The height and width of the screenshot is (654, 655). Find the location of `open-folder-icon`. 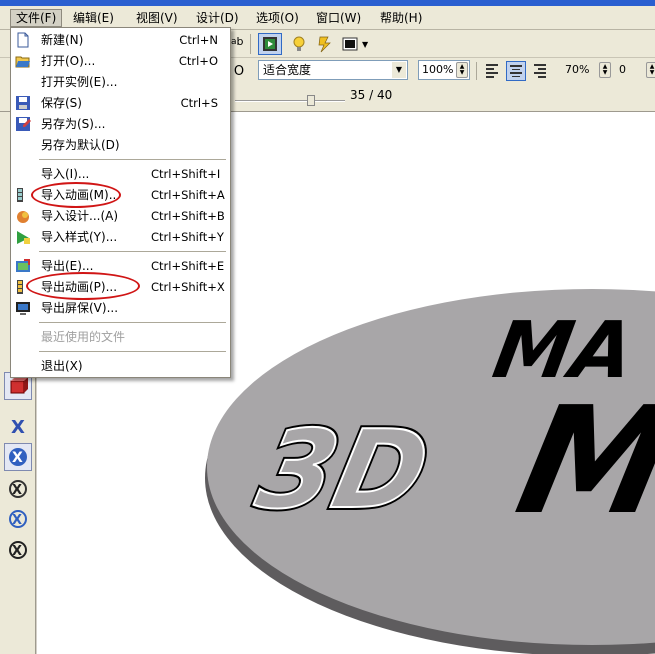

open-folder-icon is located at coordinates (22, 62).